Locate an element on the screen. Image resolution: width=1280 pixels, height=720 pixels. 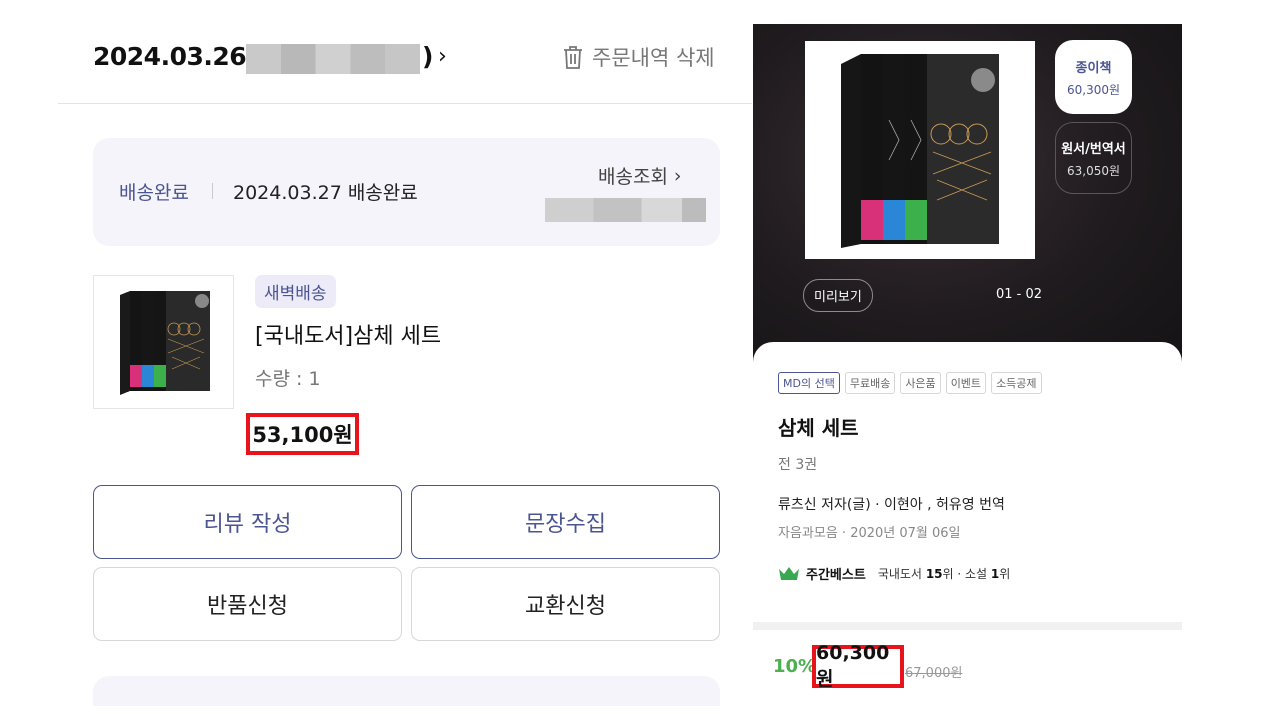
image-pager: 01 - 02 is located at coordinates (1019, 294).